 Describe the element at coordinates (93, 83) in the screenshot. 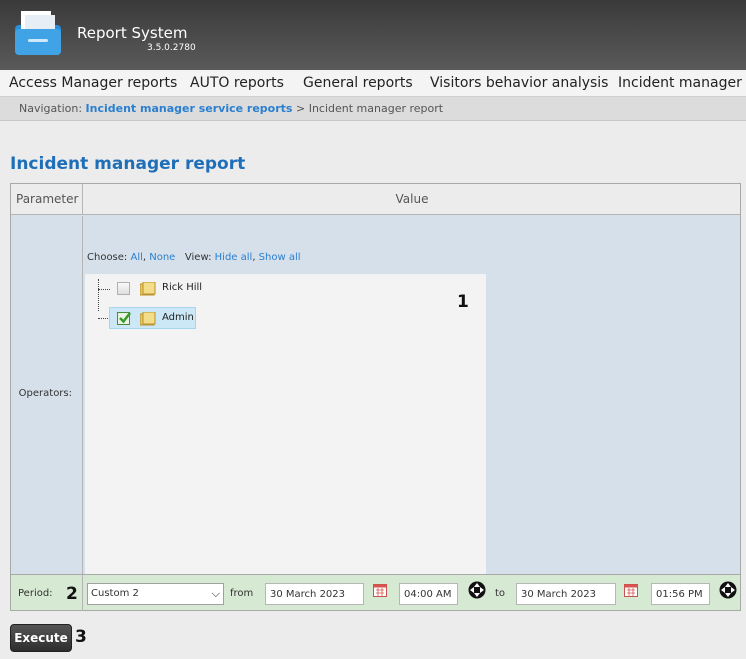

I see `menu-access-manager-reports: Access Manager reports` at that location.